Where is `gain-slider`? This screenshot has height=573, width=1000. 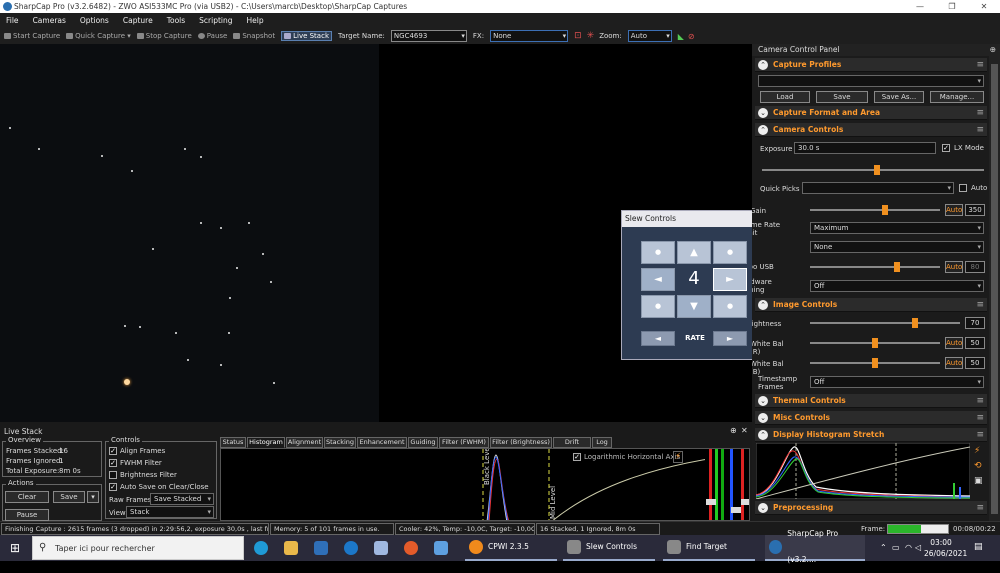
gain-slider is located at coordinates (875, 210).